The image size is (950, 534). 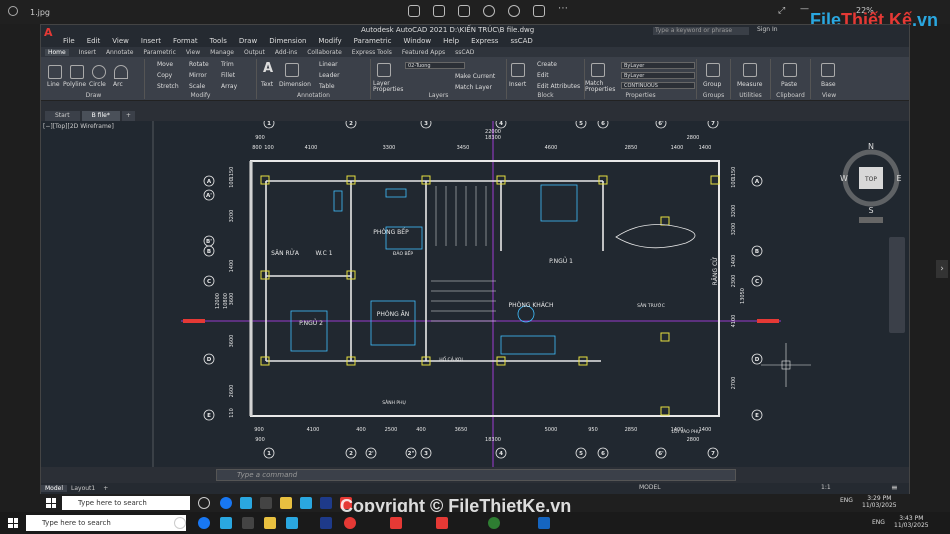 I want to click on ribbon-tab-featured-apps: Featured Apps, so click(x=423, y=52).